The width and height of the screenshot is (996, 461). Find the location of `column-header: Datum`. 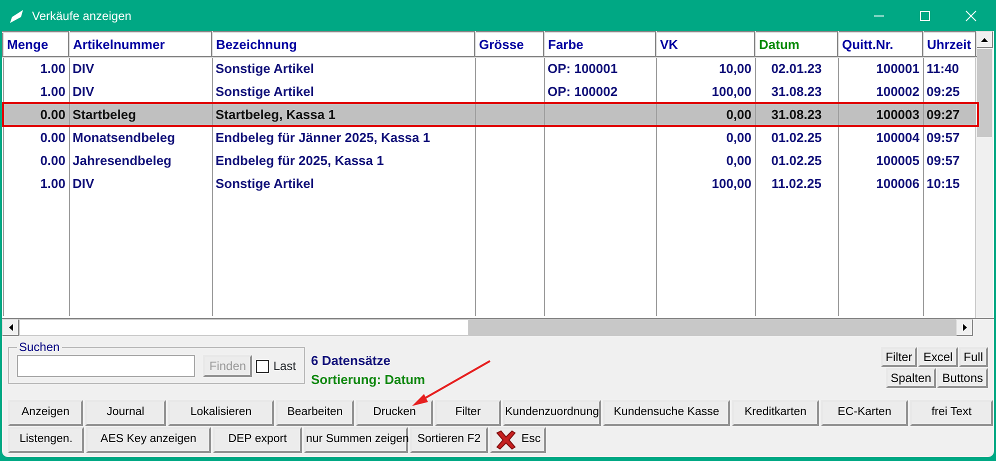

column-header: Datum is located at coordinates (796, 44).